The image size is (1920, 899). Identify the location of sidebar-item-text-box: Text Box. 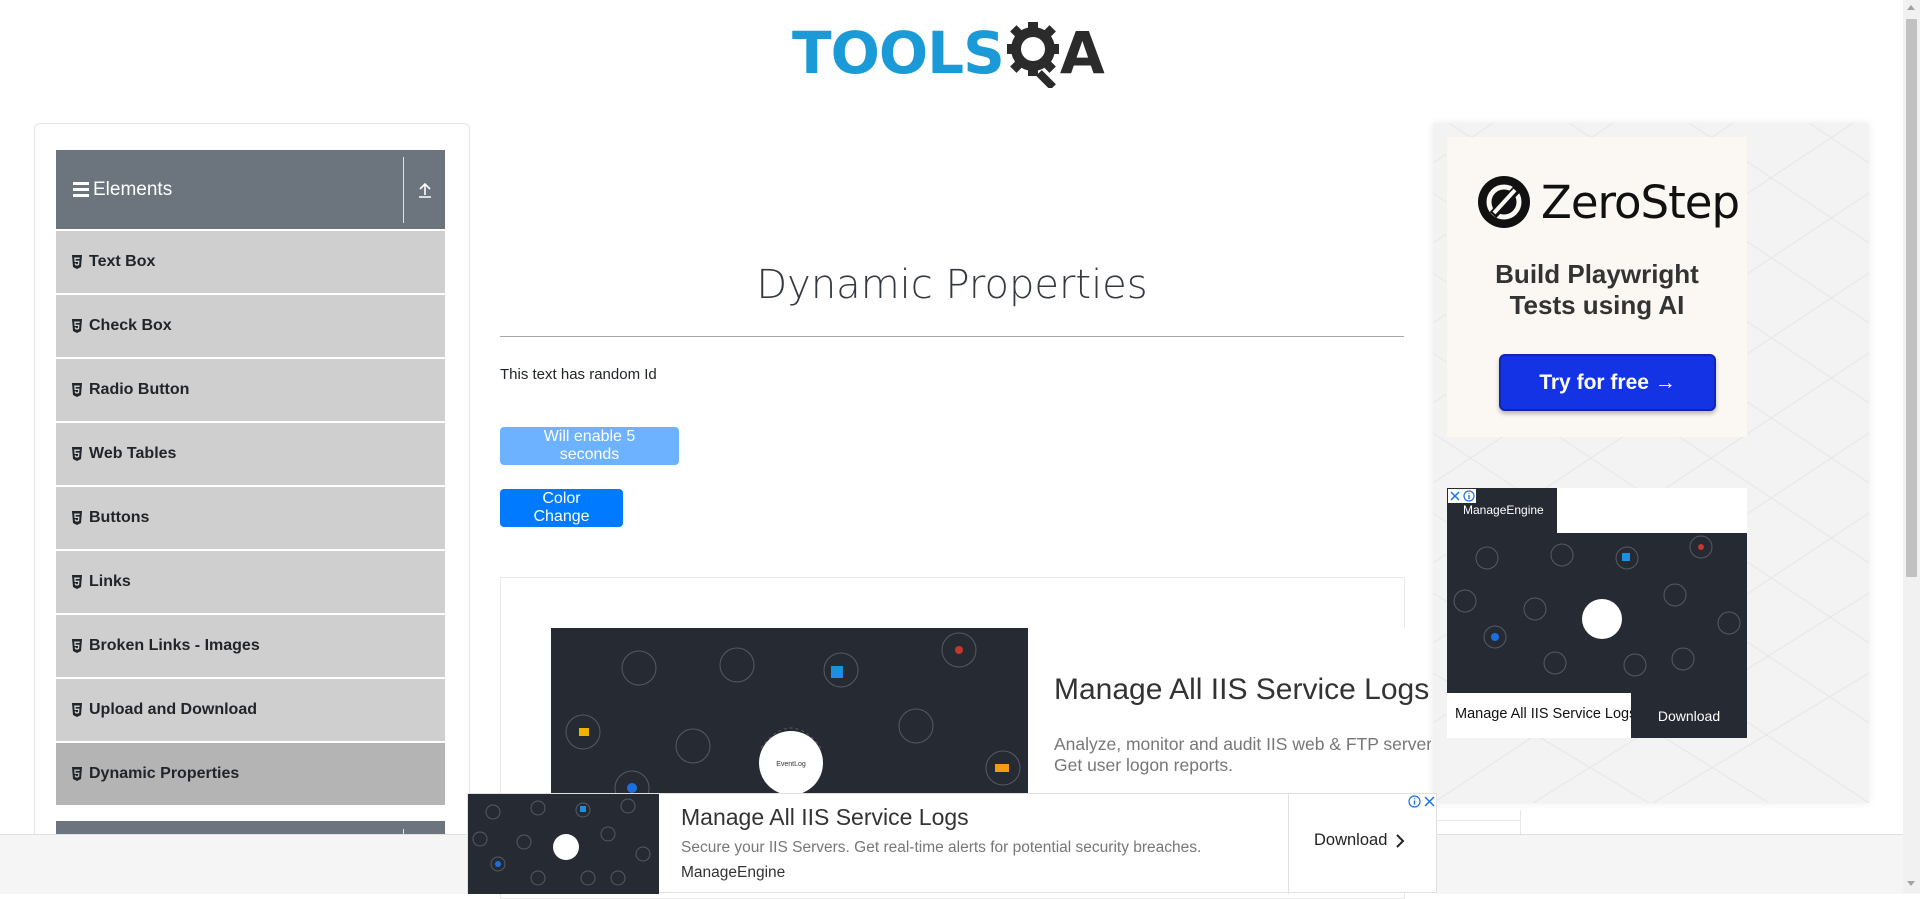
(250, 262).